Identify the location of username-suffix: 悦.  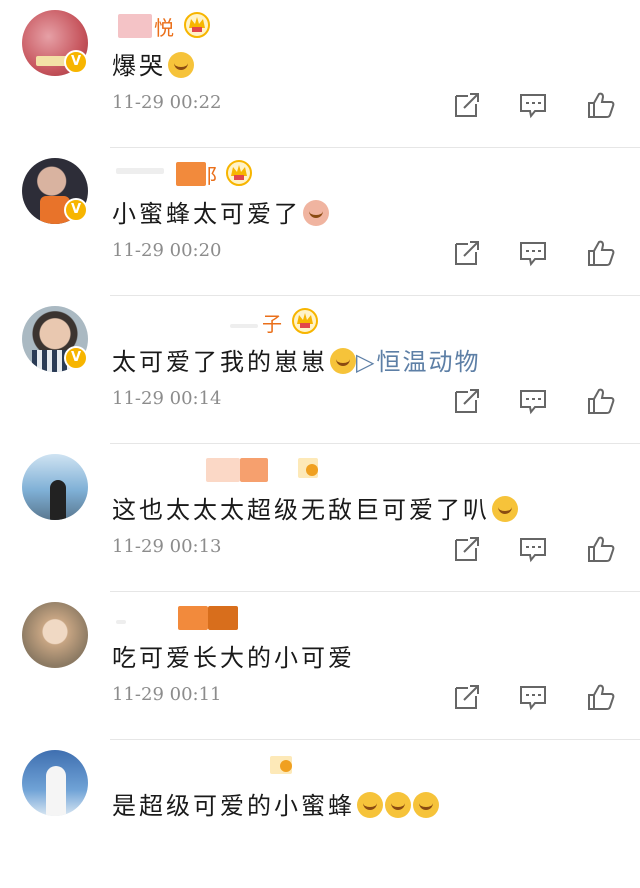
(164, 28).